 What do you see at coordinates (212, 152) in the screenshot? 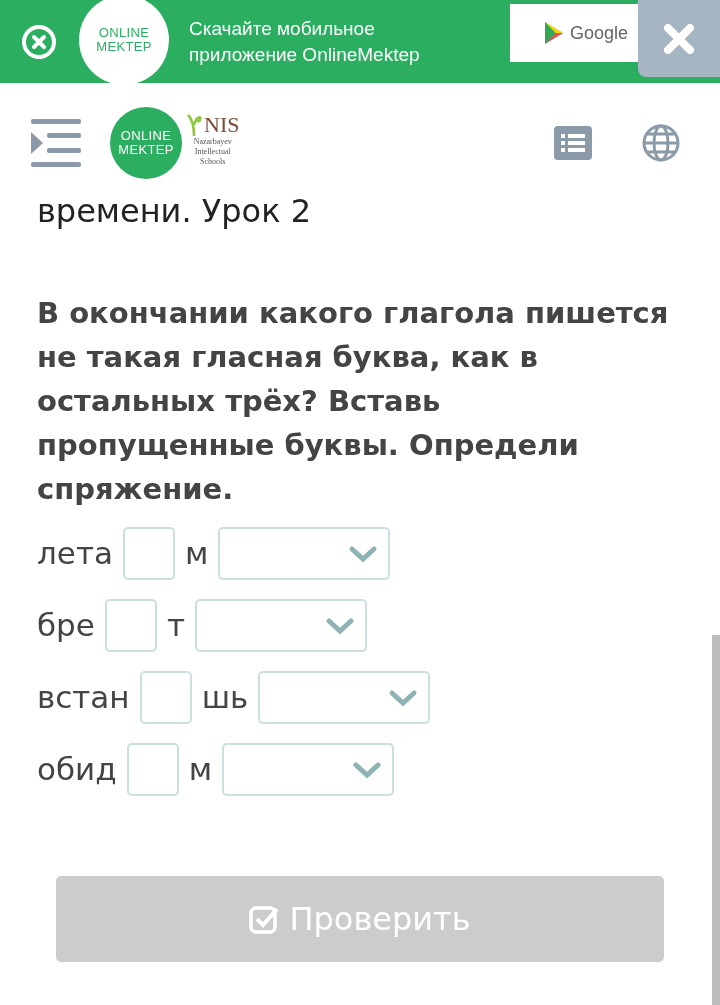
I see `partner-logo-text: Intellectual` at bounding box center [212, 152].